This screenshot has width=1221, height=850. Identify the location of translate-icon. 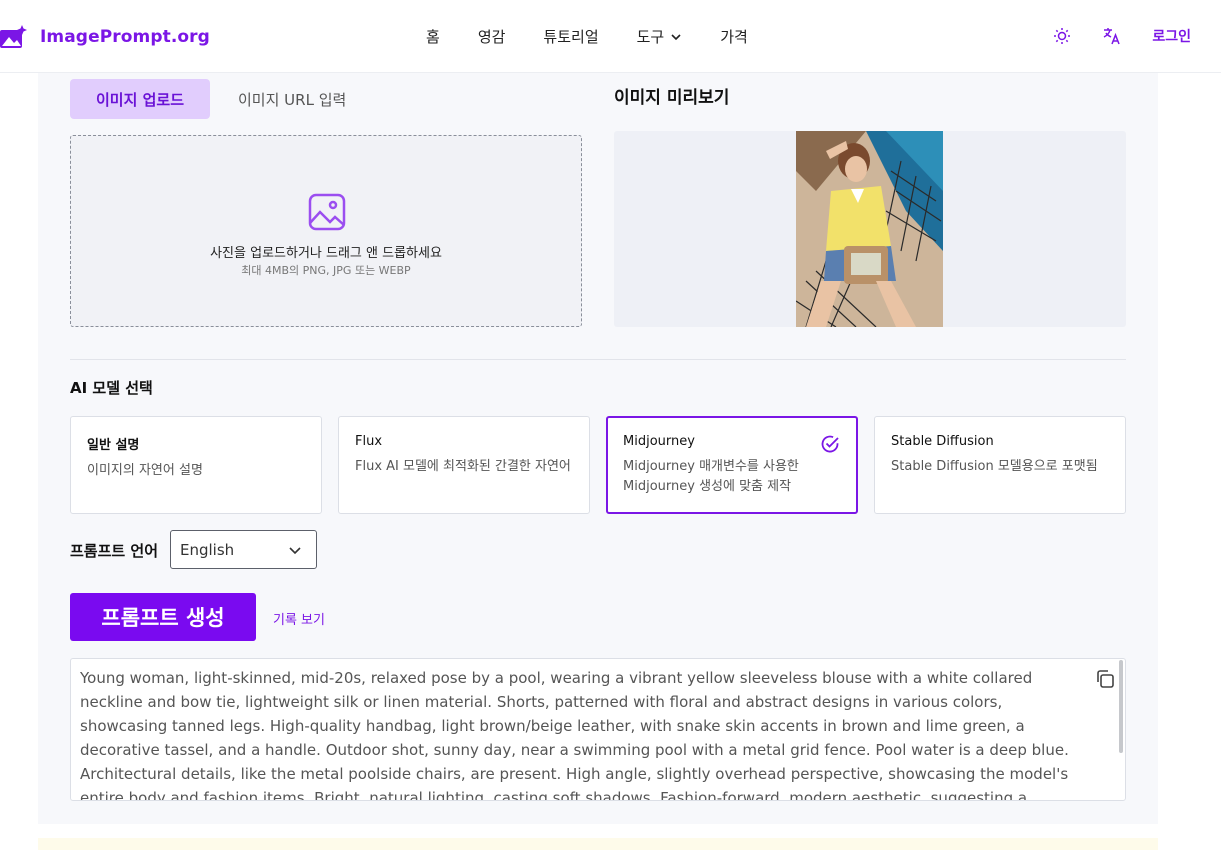
(1112, 36).